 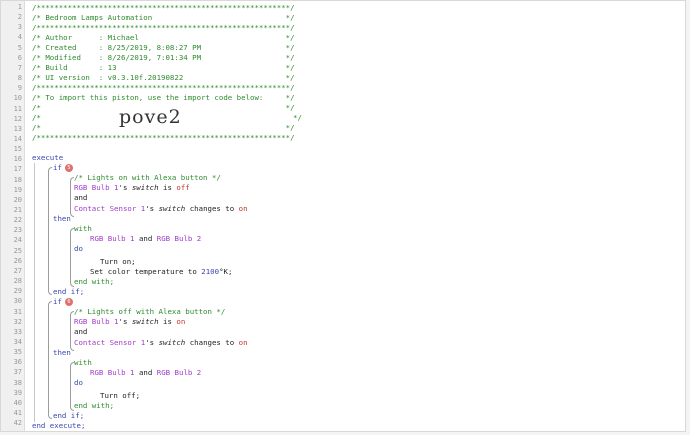 I want to click on line-number: 20, so click(x=17, y=199).